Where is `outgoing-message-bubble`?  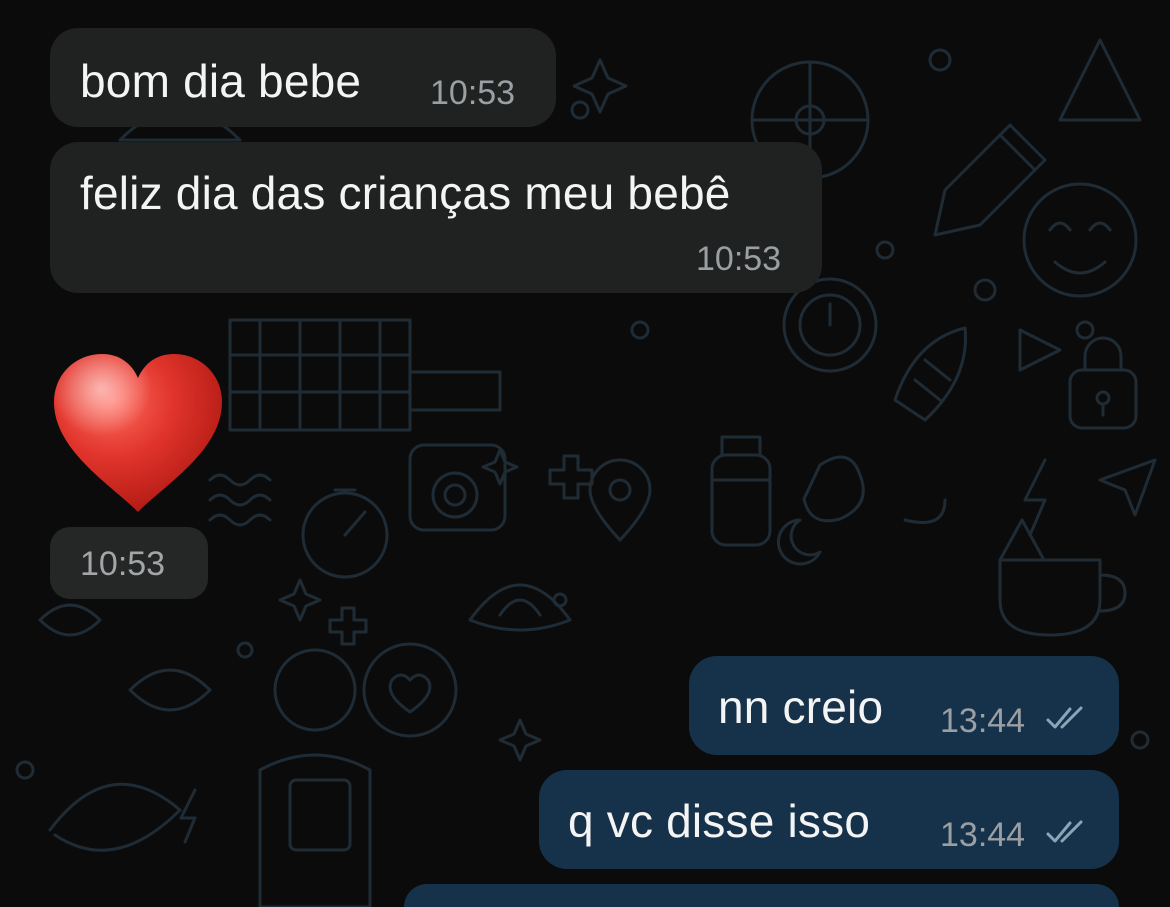
outgoing-message-bubble is located at coordinates (761, 895).